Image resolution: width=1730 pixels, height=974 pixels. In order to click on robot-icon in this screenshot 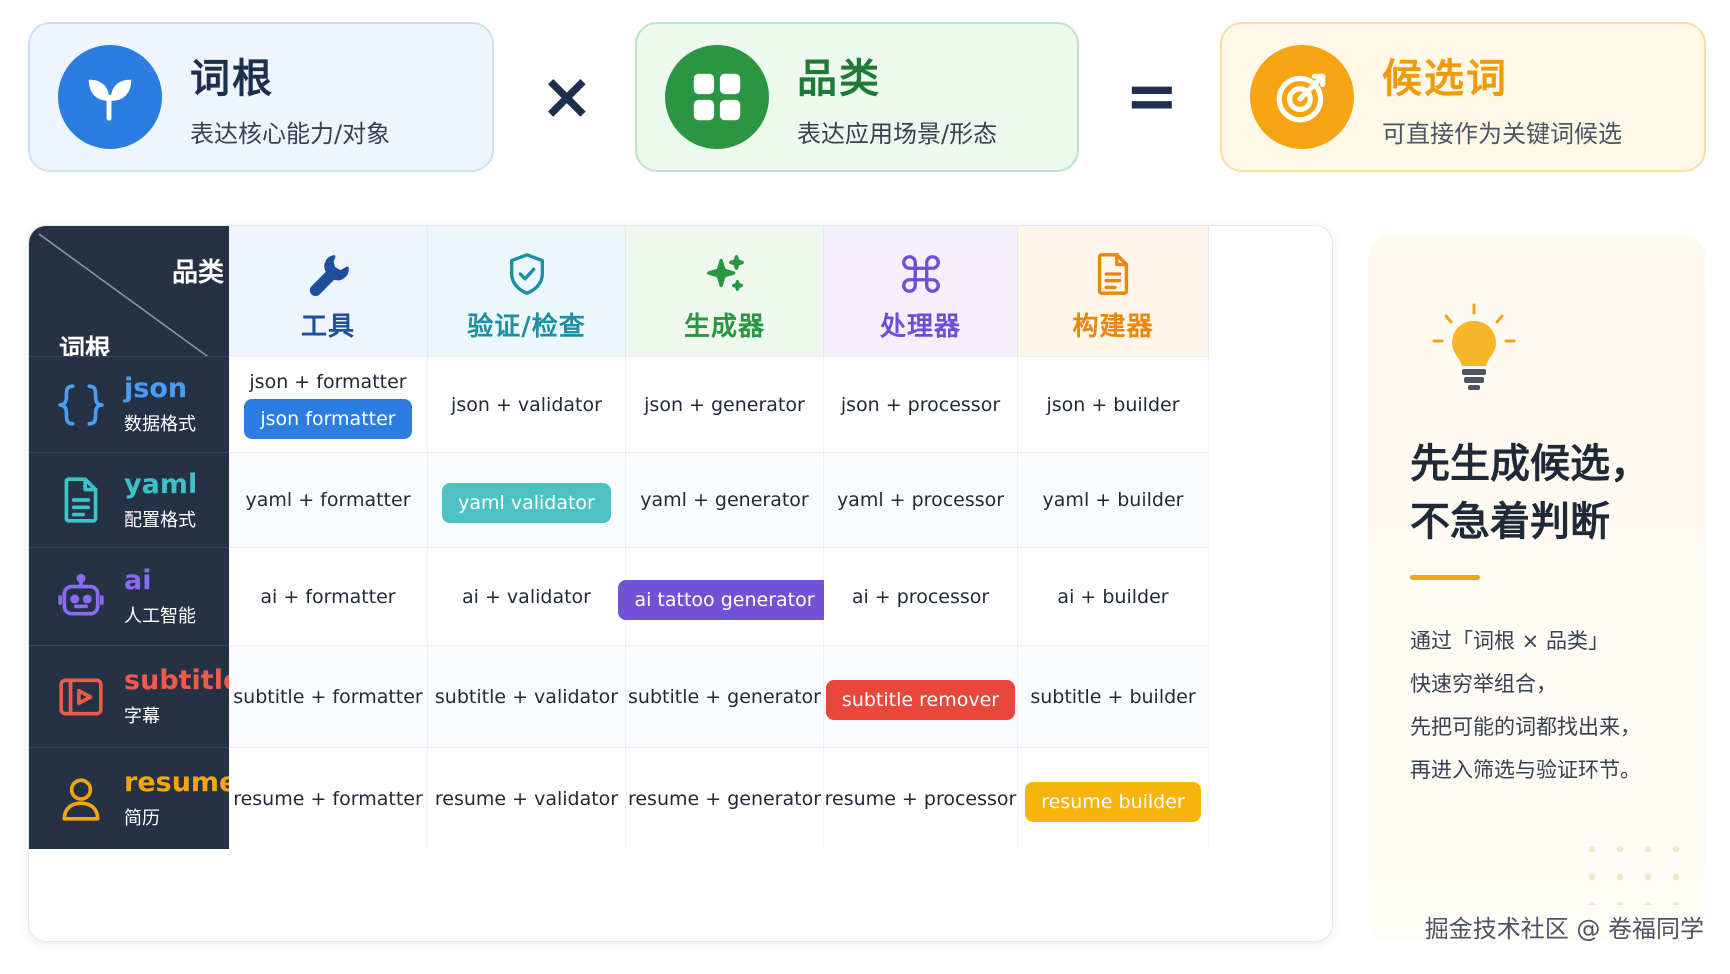, I will do `click(81, 597)`.